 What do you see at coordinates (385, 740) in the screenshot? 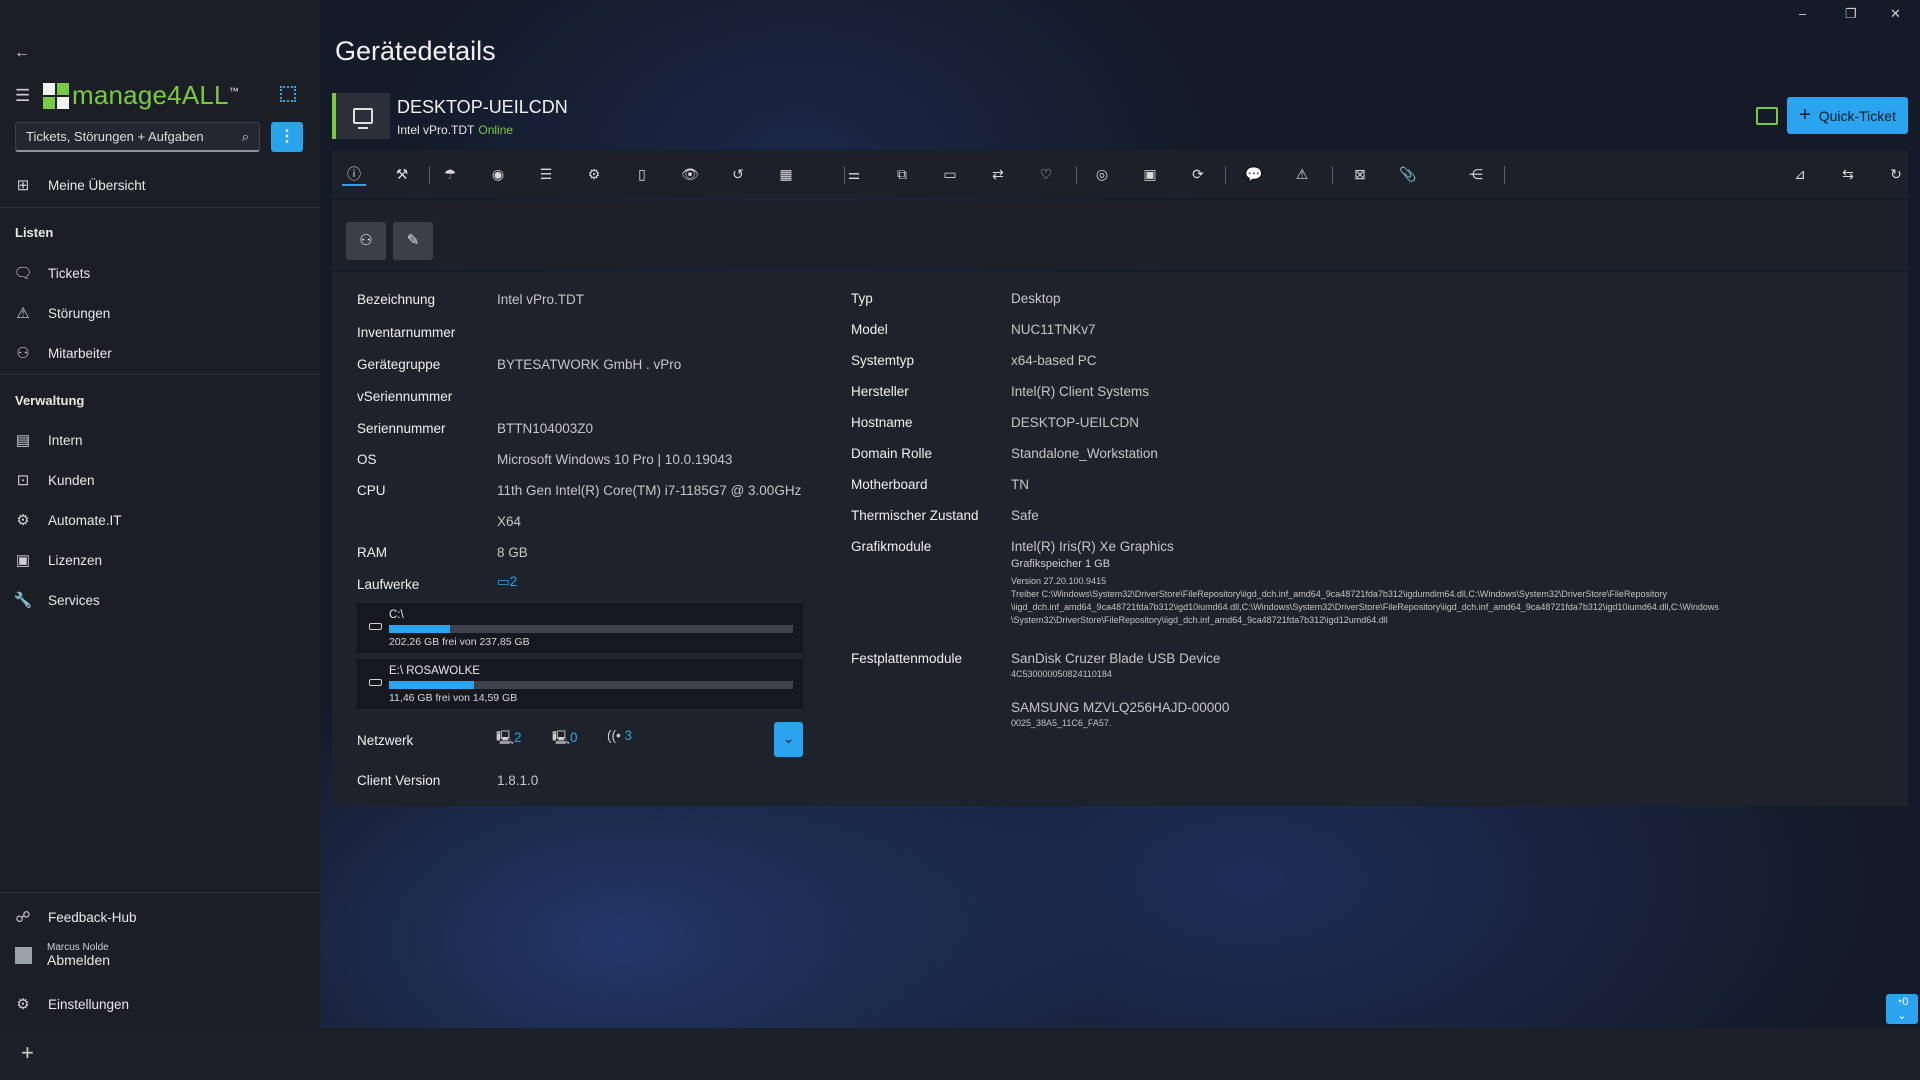
I see `label-netzwerk: Netzwerk` at bounding box center [385, 740].